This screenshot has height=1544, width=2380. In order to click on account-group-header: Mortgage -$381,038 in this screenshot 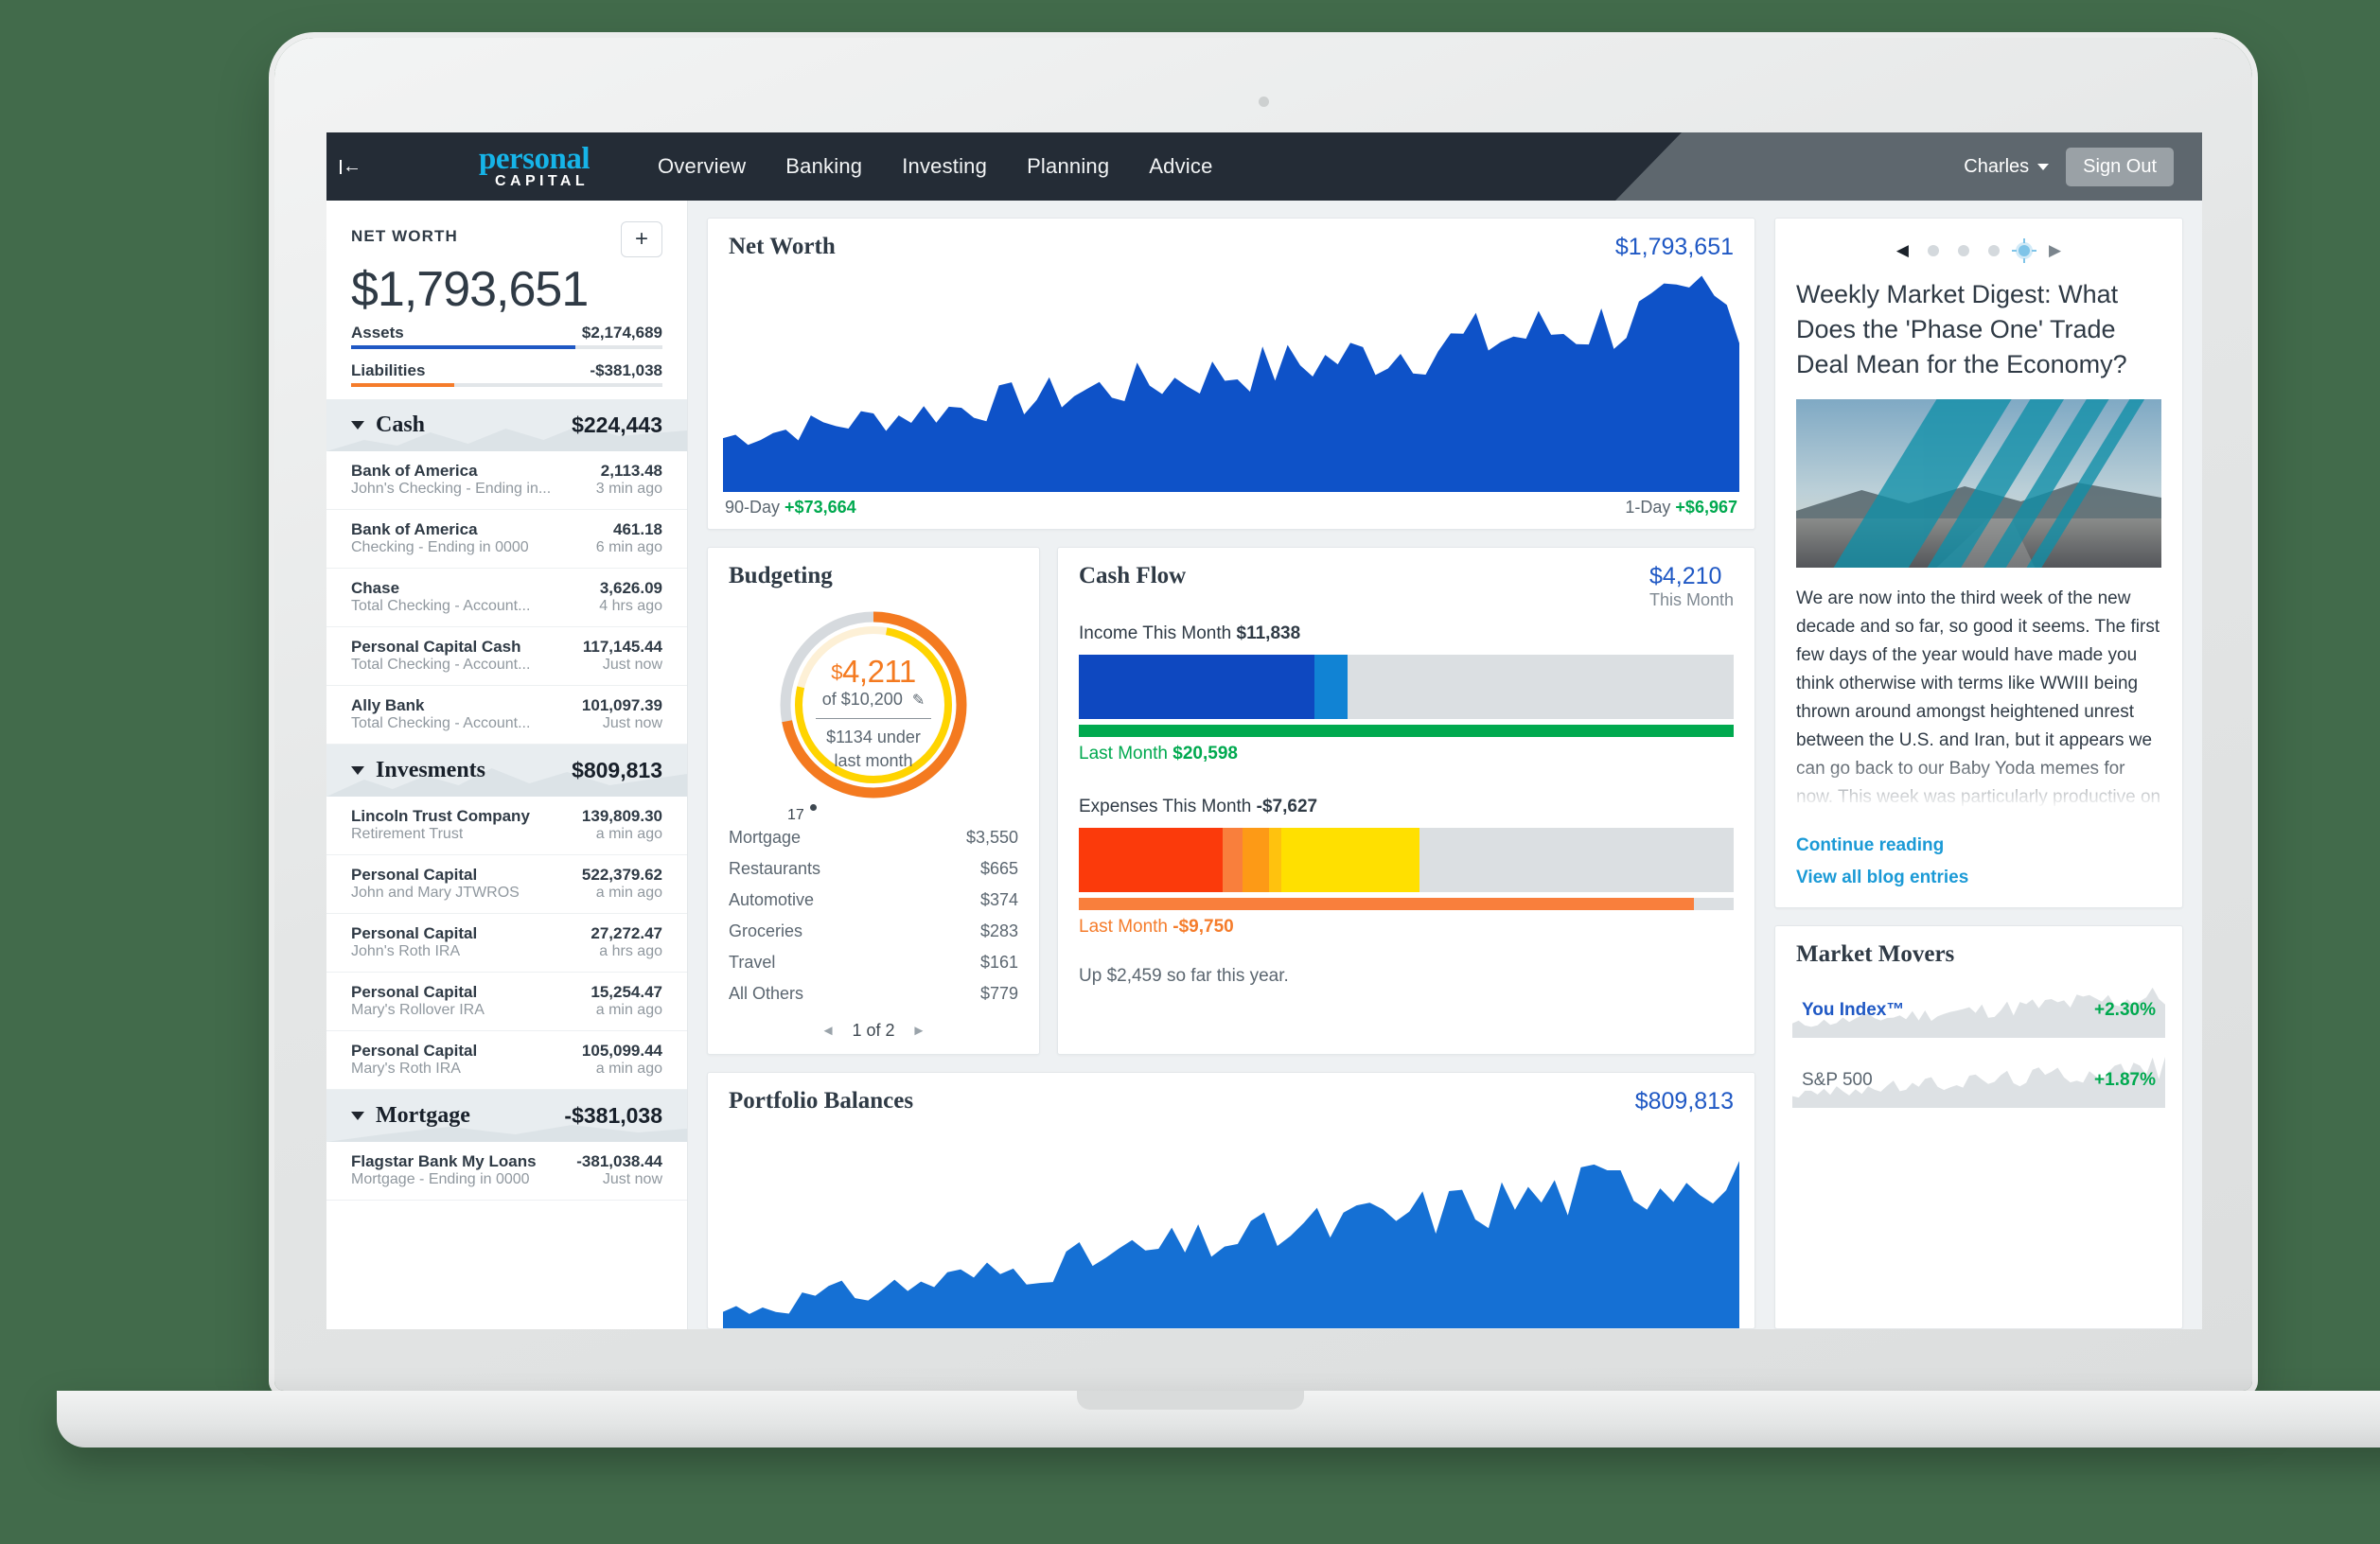, I will do `click(506, 1116)`.